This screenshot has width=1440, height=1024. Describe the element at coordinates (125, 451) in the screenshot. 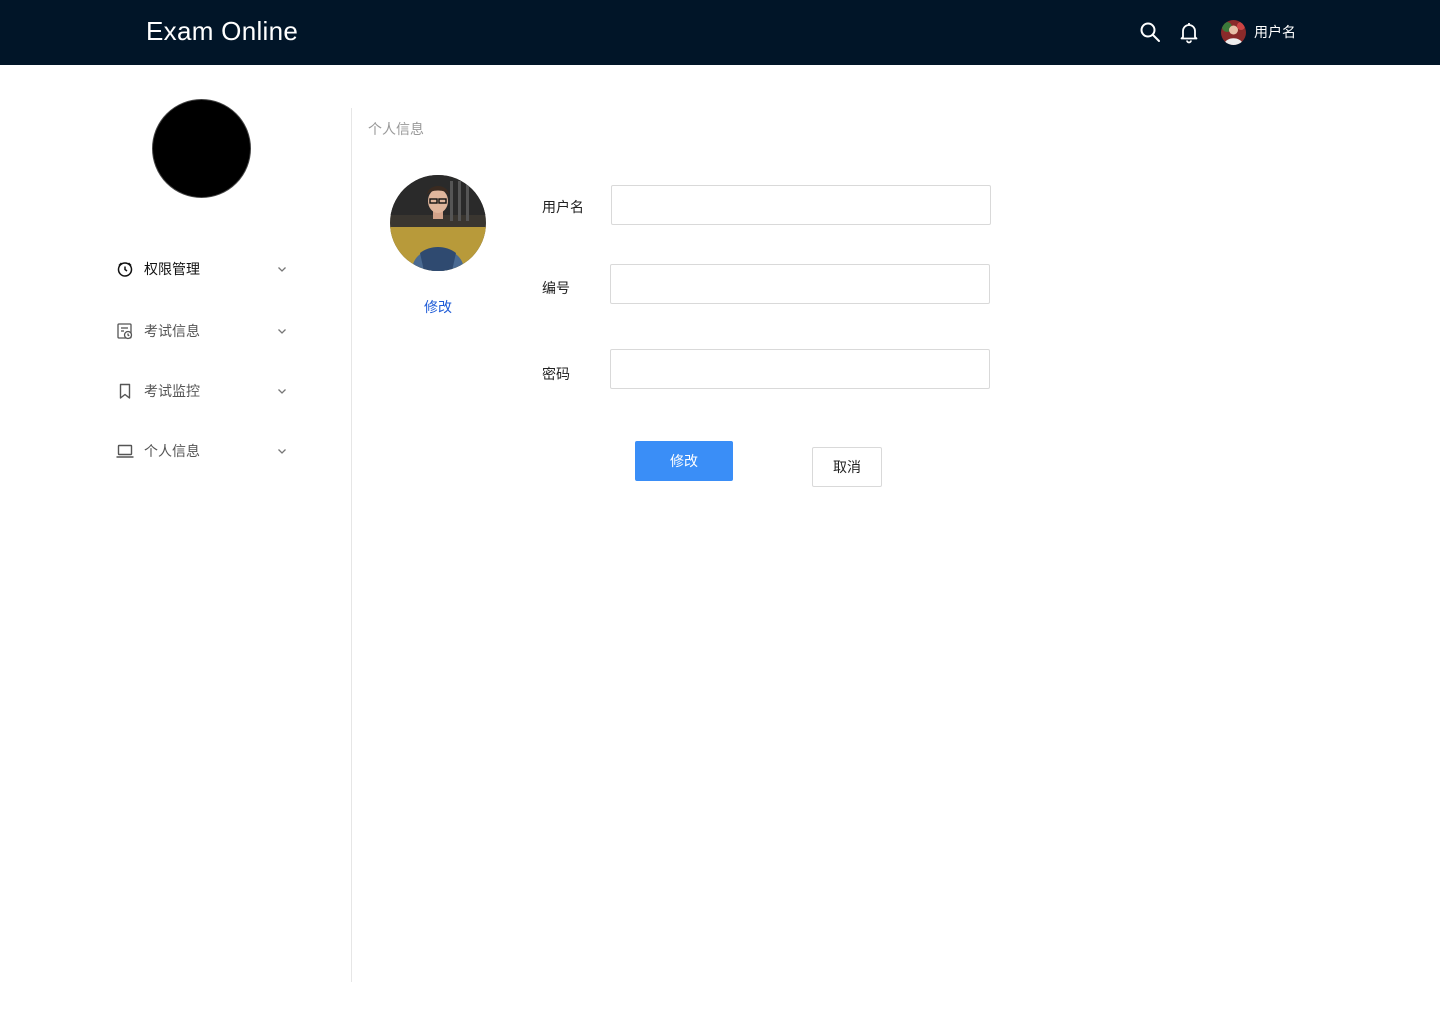

I see `laptop-icon` at that location.